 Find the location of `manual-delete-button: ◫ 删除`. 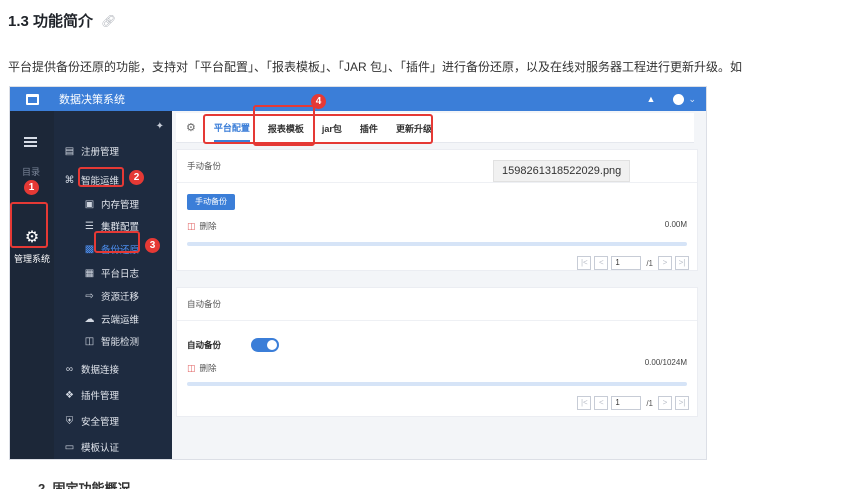

manual-delete-button: ◫ 删除 is located at coordinates (202, 226).